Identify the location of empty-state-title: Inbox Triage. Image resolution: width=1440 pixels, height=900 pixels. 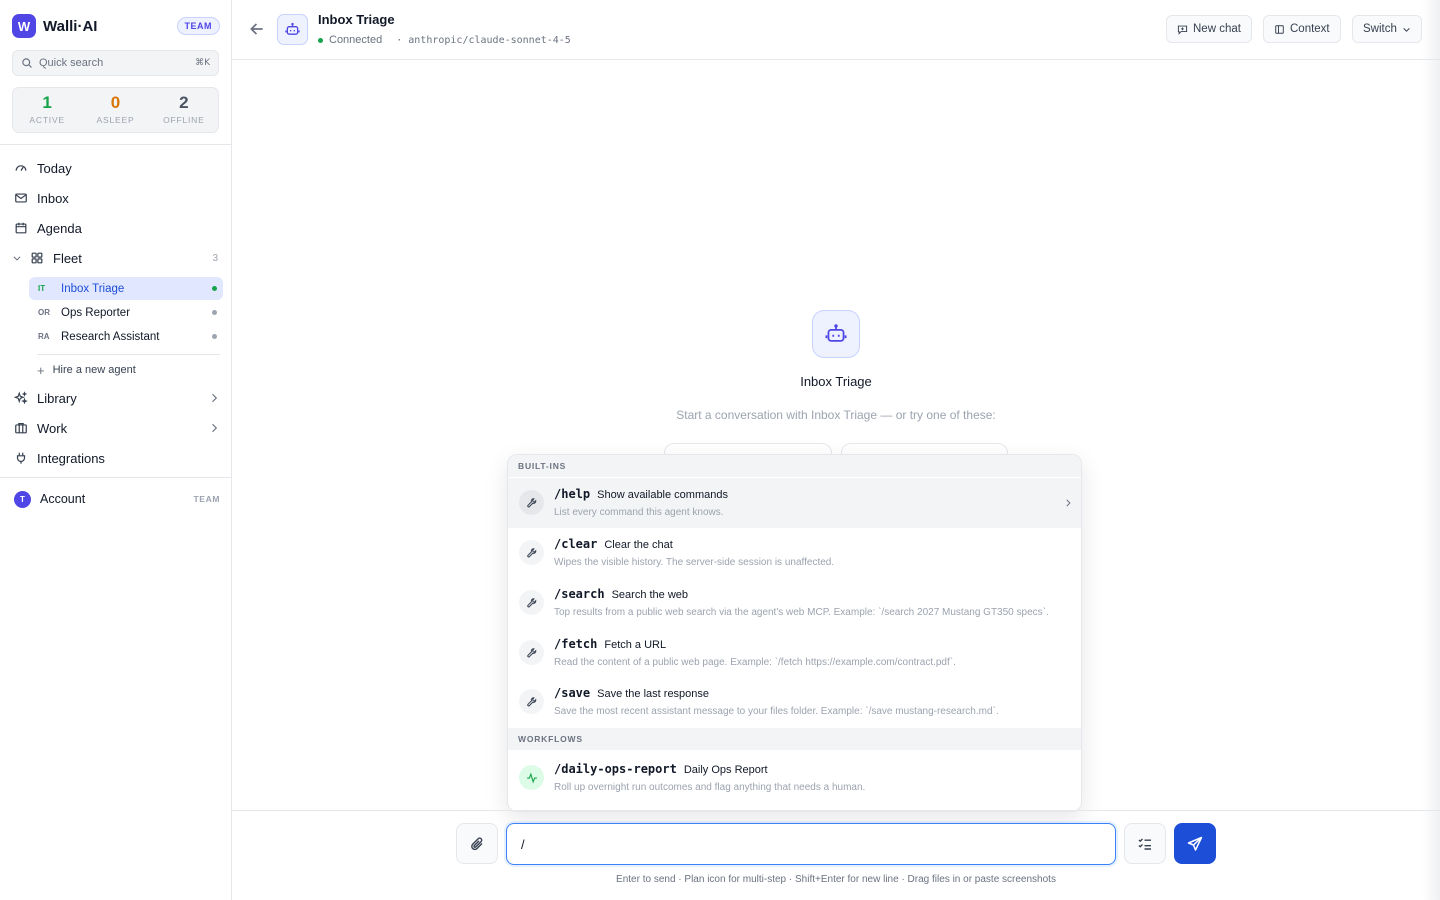
(836, 381).